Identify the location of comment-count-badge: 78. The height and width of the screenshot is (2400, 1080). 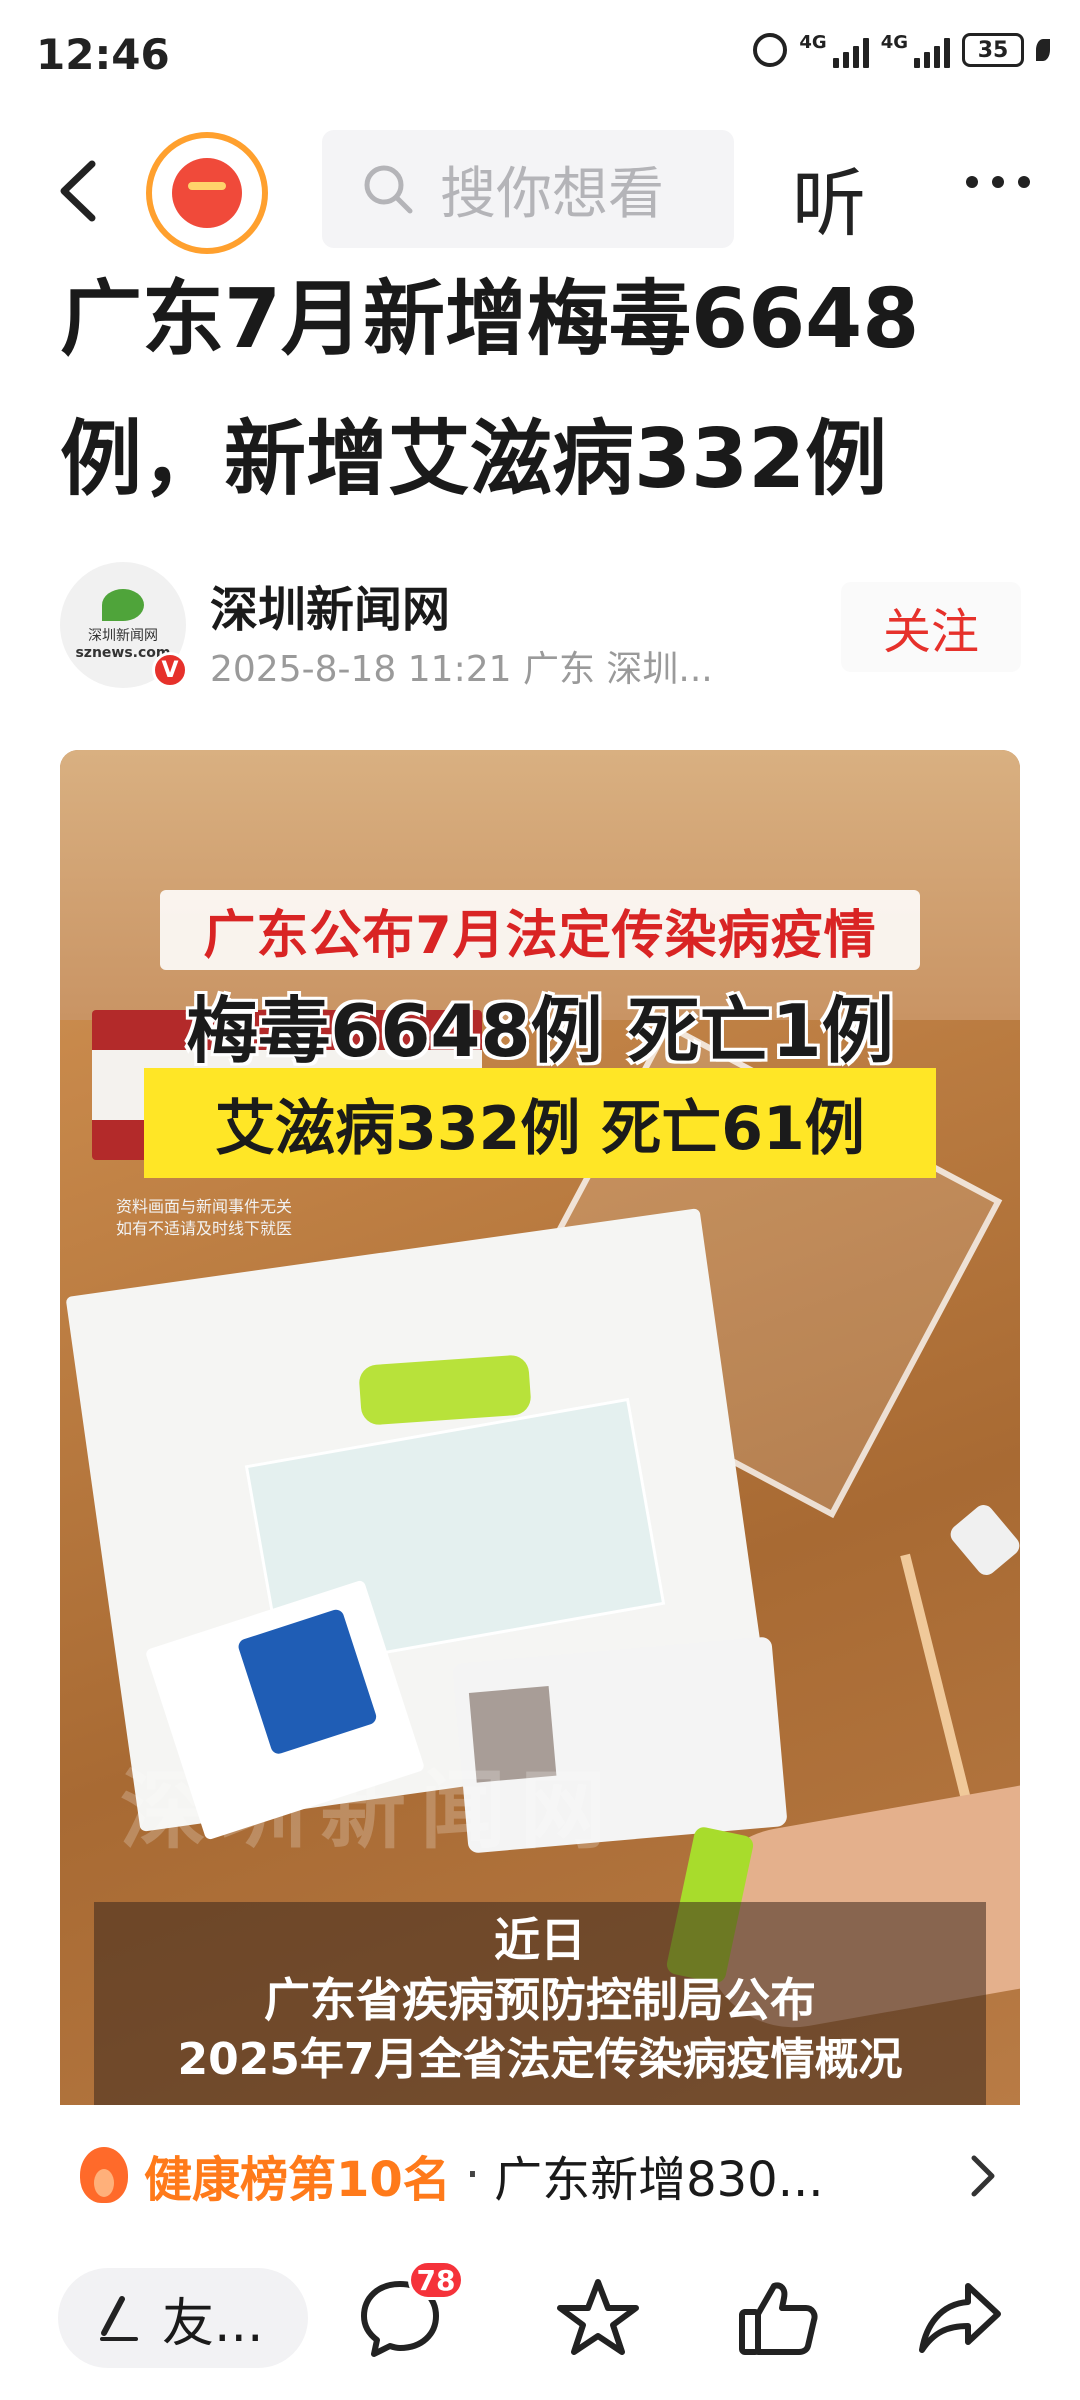
(436, 2280).